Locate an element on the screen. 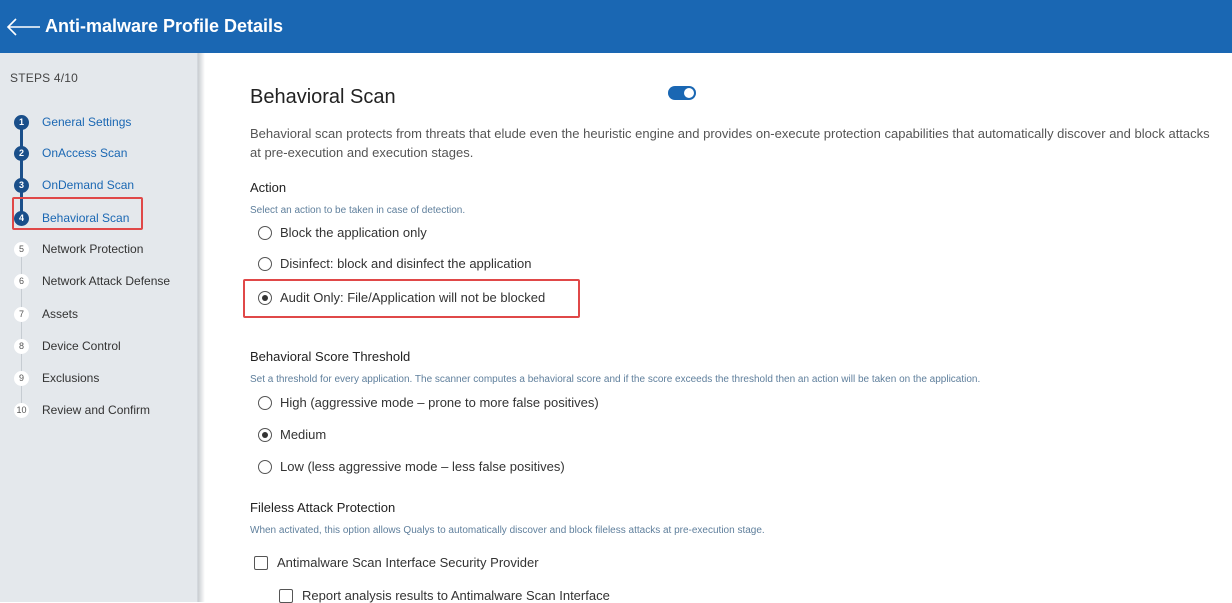 The image size is (1232, 603). step-review-and-confirm: 10 Review and Confirm is located at coordinates (82, 410).